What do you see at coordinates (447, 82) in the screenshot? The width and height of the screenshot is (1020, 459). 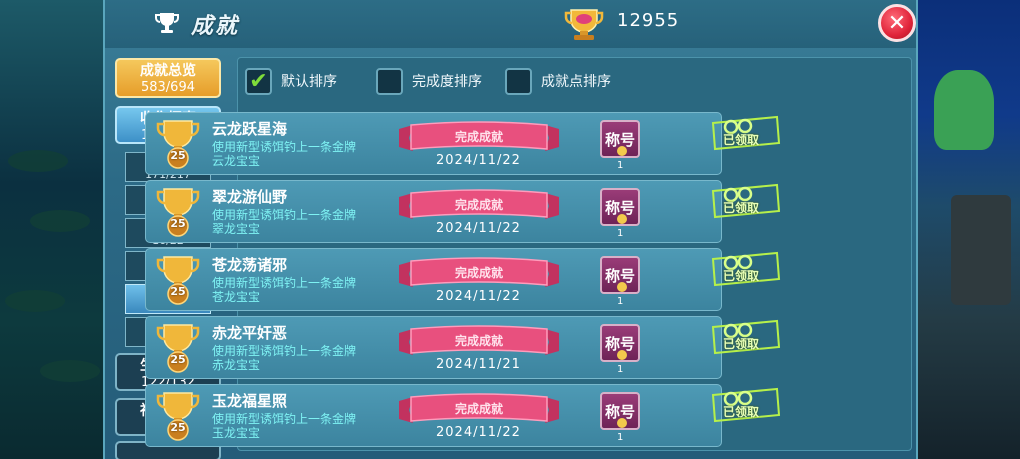 I see `filter-label: 完成度排序` at bounding box center [447, 82].